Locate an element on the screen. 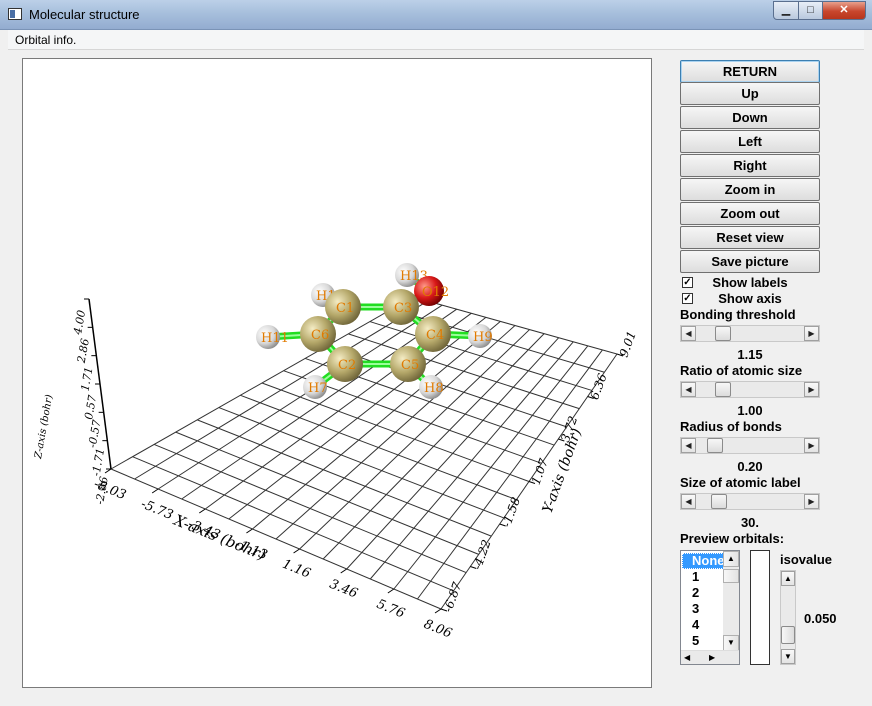  reset-view-button: Reset view is located at coordinates (750, 237).